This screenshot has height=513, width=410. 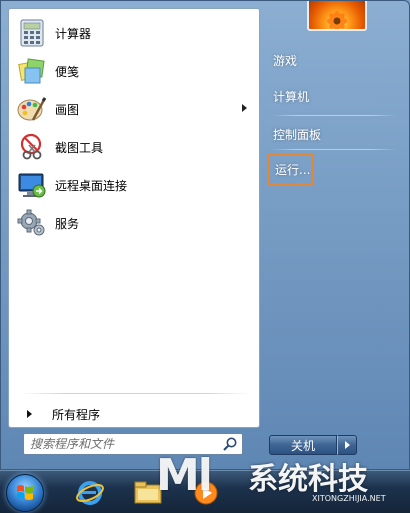 I want to click on taskbar-media-player, so click(x=206, y=493).